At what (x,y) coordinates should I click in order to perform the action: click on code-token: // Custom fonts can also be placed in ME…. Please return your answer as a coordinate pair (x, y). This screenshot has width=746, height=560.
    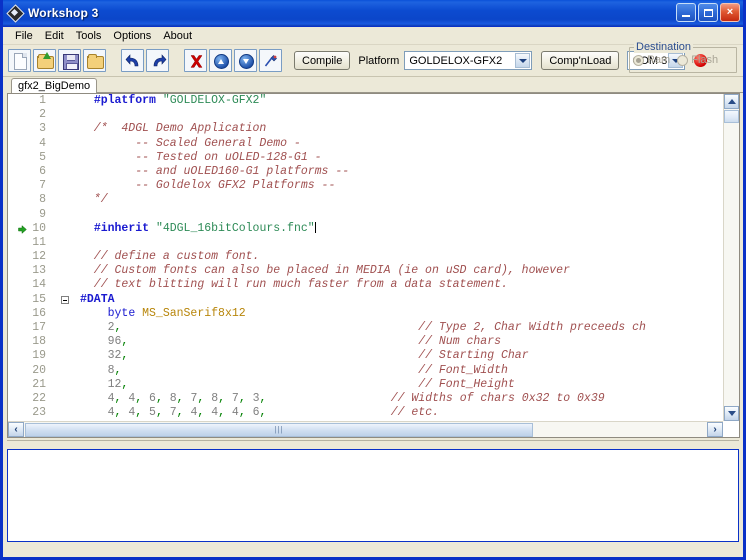
    Looking at the image, I should click on (325, 271).